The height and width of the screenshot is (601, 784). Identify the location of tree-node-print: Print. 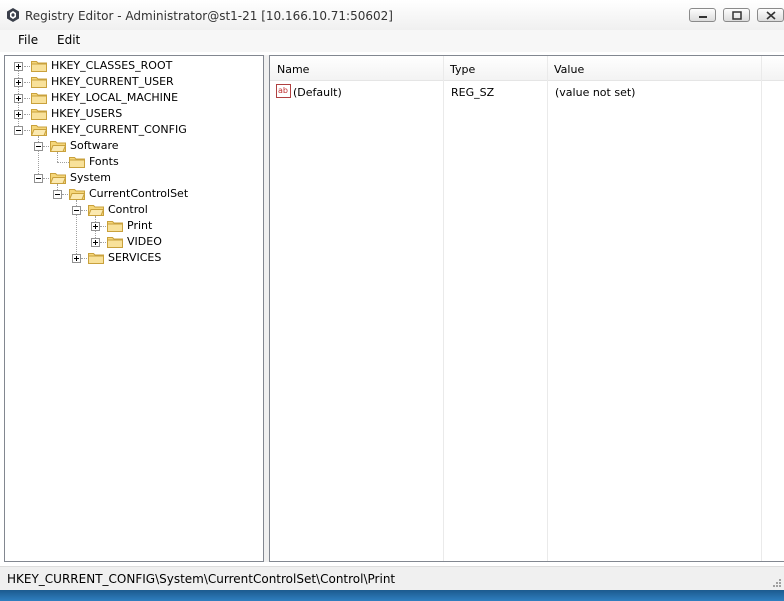
(134, 226).